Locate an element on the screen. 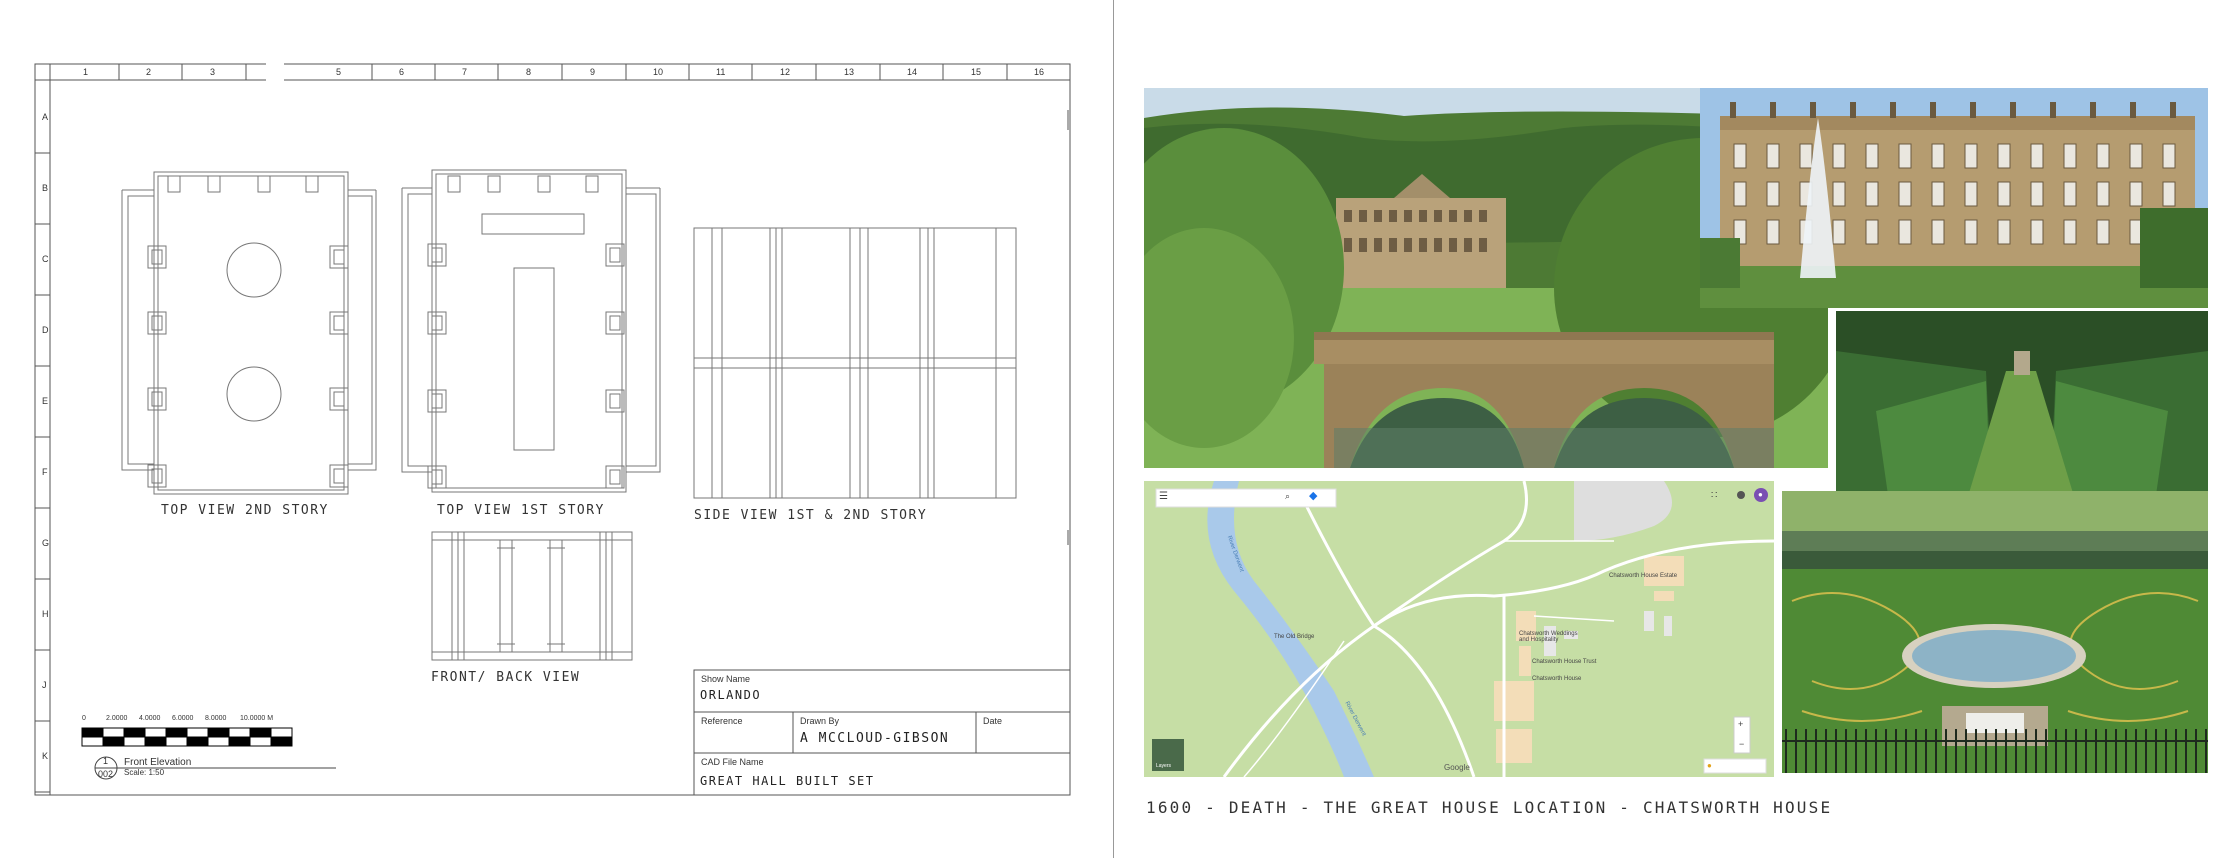 The height and width of the screenshot is (858, 2230). scale-bar-tick: 2.0000 is located at coordinates (117, 718).